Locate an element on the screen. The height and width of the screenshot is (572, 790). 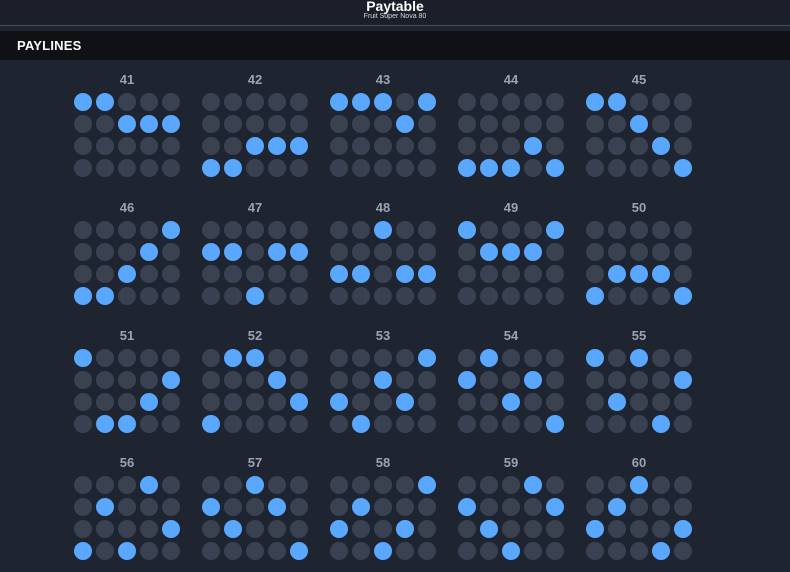
payline-number: 42 is located at coordinates (255, 79).